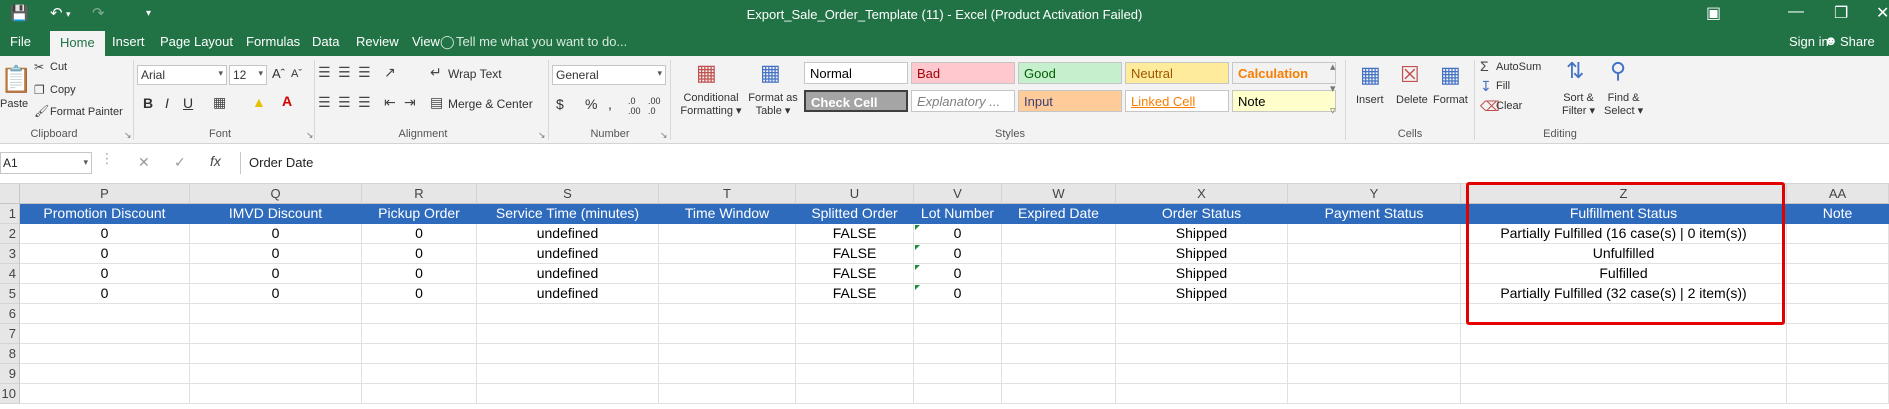 This screenshot has height=409, width=1889. I want to click on copy-icon: ❐, so click(39, 90).